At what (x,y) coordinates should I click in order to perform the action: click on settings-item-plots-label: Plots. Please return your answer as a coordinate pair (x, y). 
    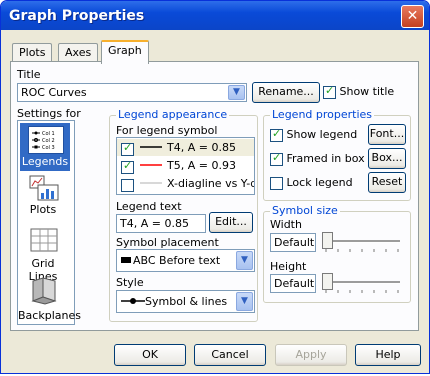
    Looking at the image, I should click on (43, 209).